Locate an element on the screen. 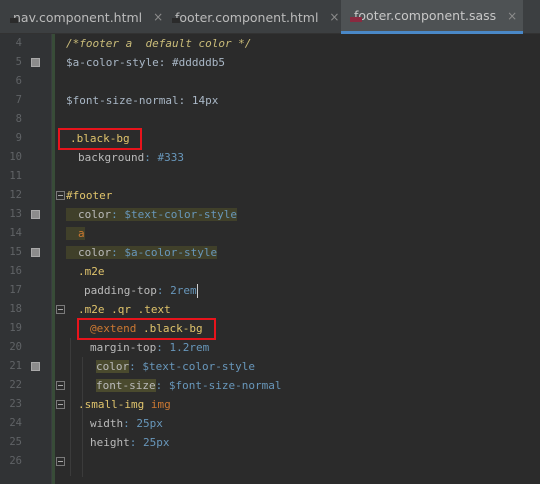 This screenshot has width=540, height=484. code-value: : #333 is located at coordinates (164, 157).